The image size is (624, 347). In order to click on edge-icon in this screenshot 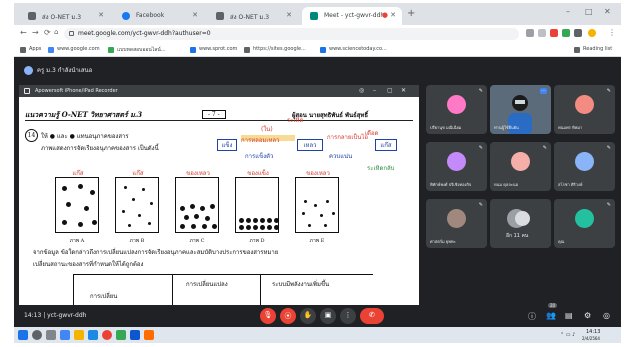, I will do `click(65, 335)`.